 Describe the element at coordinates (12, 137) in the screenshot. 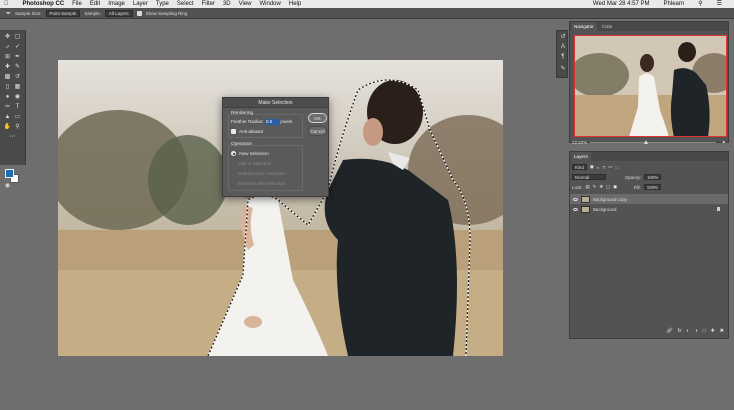

I see `more-tools-icon: ⋯` at that location.